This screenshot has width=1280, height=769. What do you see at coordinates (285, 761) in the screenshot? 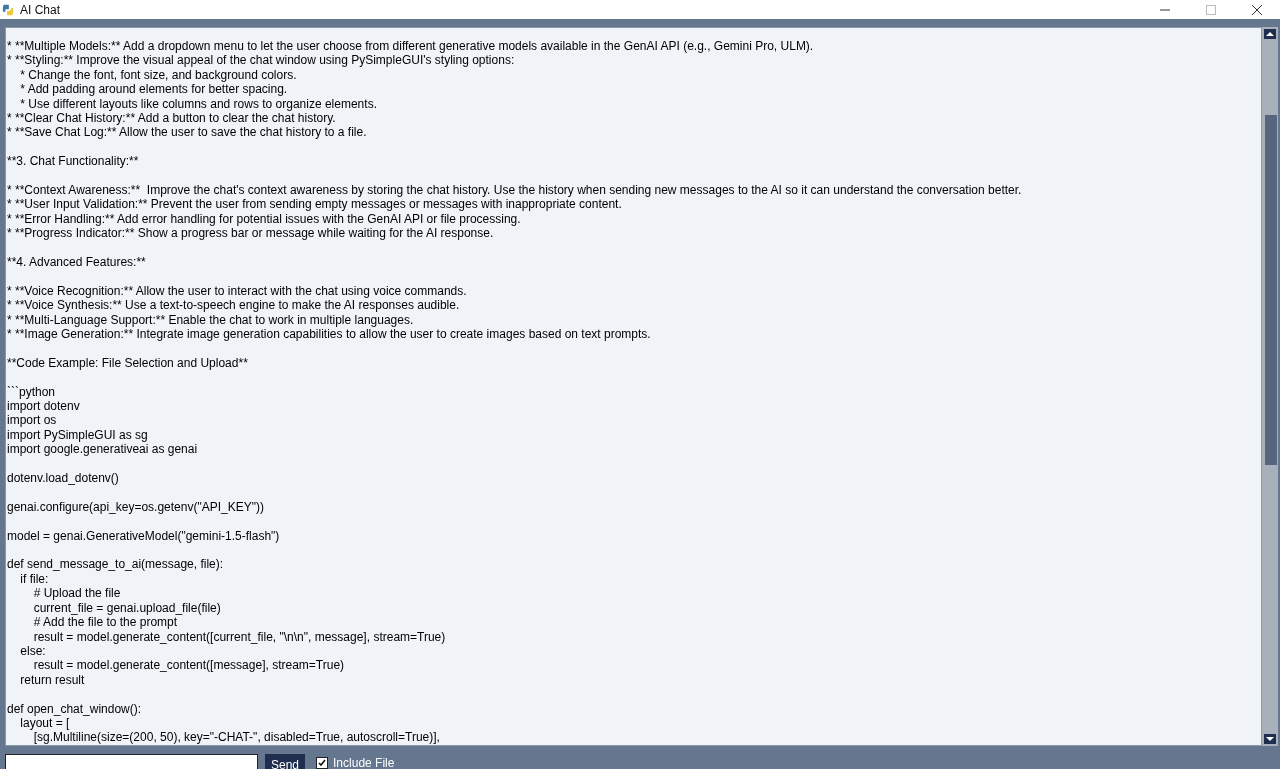
I see `send-button: Send` at bounding box center [285, 761].